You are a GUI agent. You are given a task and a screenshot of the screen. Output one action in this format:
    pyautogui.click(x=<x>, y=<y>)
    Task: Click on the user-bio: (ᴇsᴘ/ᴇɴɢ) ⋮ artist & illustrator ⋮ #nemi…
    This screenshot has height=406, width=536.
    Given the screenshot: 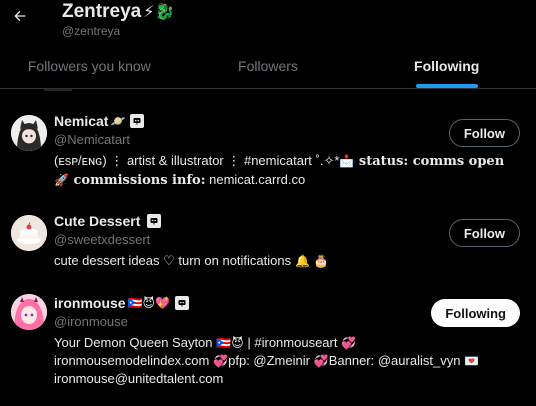 What is the action you would take?
    pyautogui.click(x=279, y=170)
    